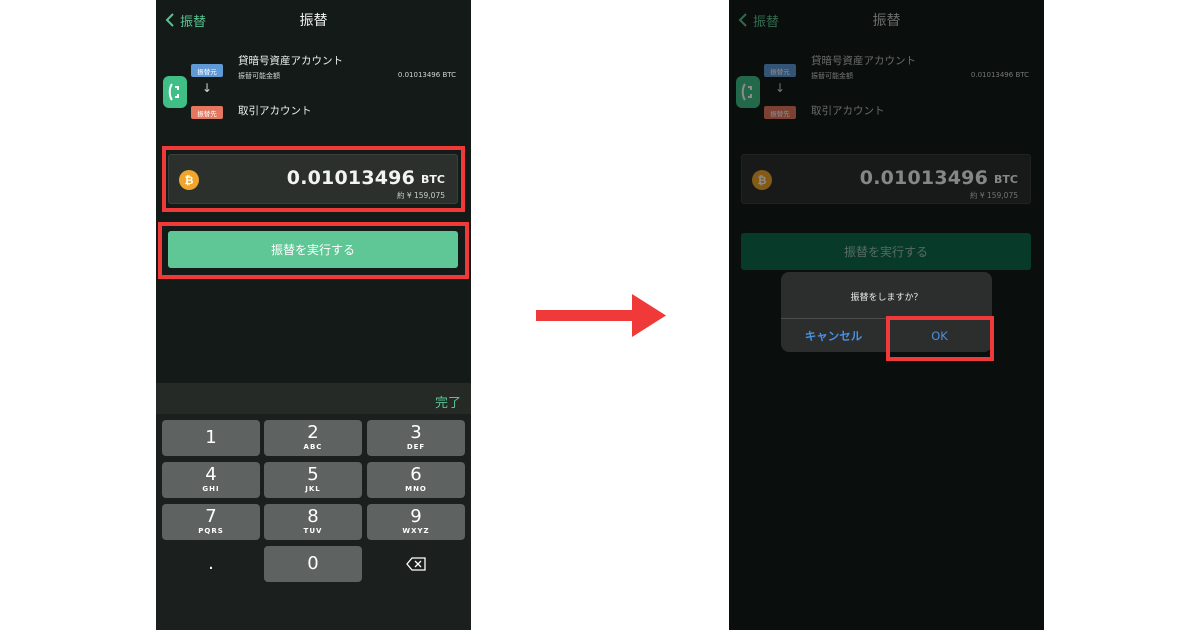 This screenshot has height=630, width=1200. I want to click on ok-button: OK, so click(939, 335).